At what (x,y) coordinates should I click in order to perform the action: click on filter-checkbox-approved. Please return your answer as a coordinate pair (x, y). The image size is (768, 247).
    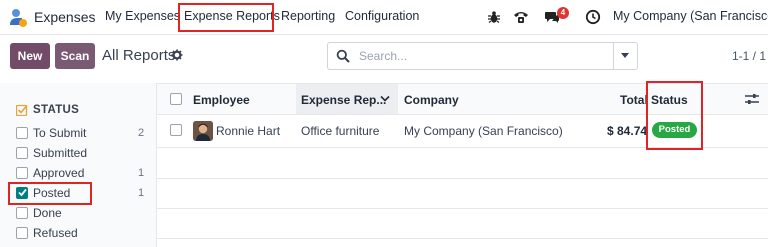
    Looking at the image, I should click on (22, 173).